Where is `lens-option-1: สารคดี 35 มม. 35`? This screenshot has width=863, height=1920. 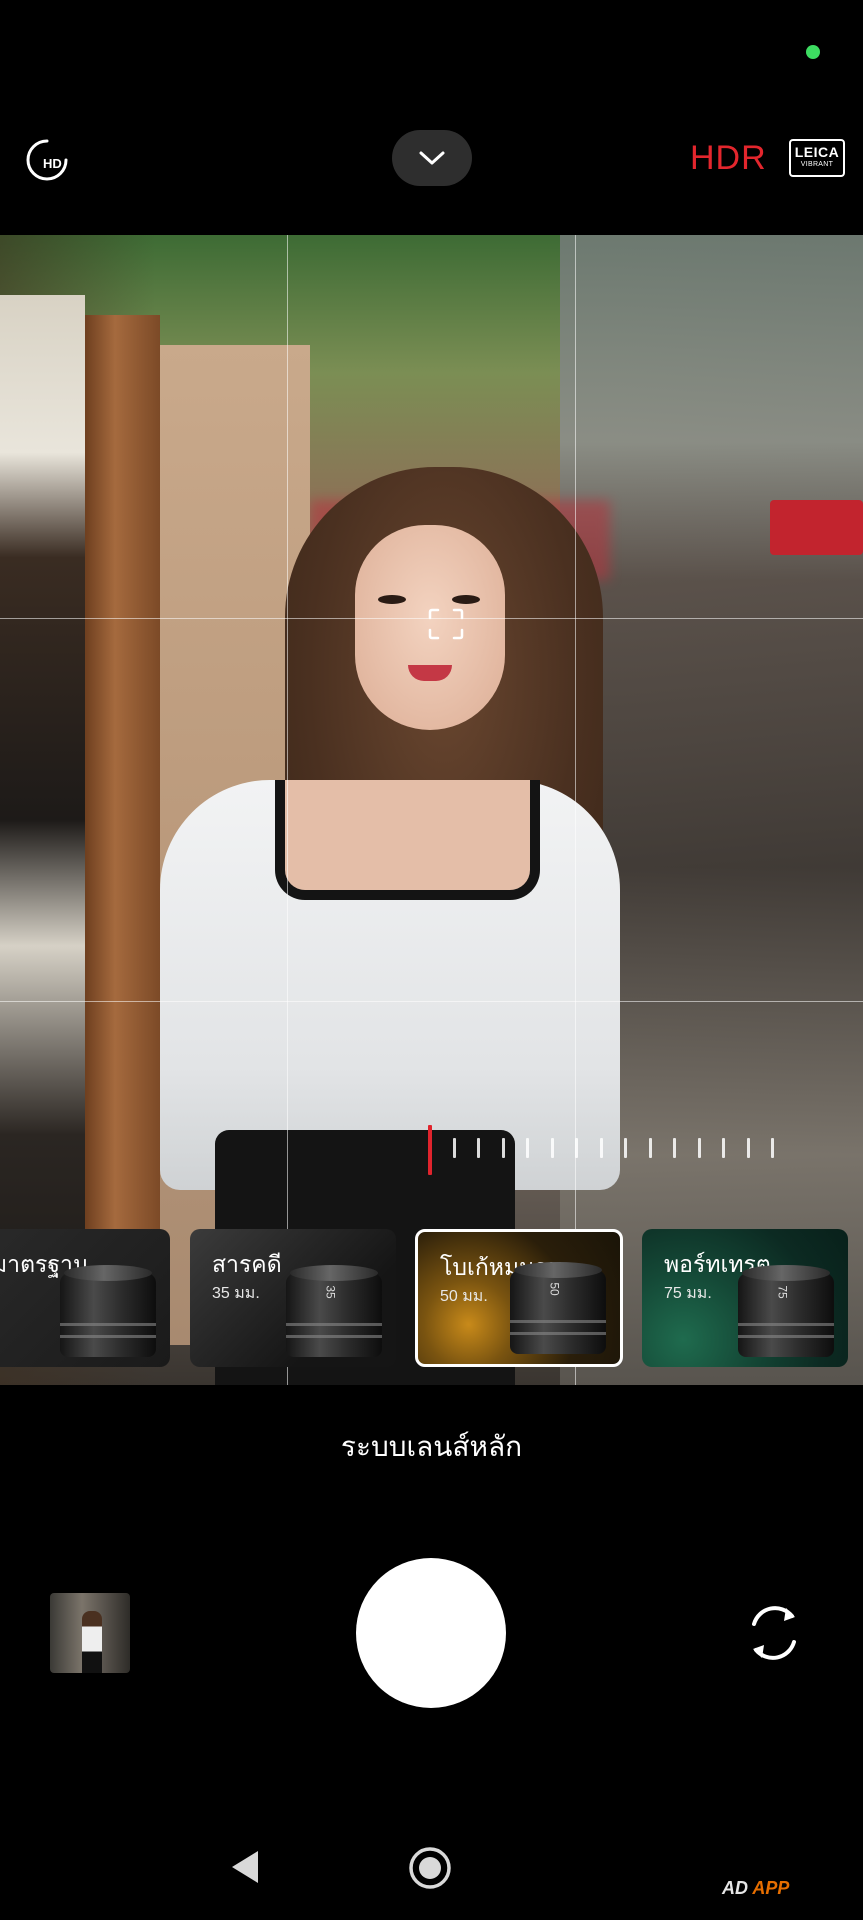 lens-option-1: สารคดี 35 มม. 35 is located at coordinates (293, 1298).